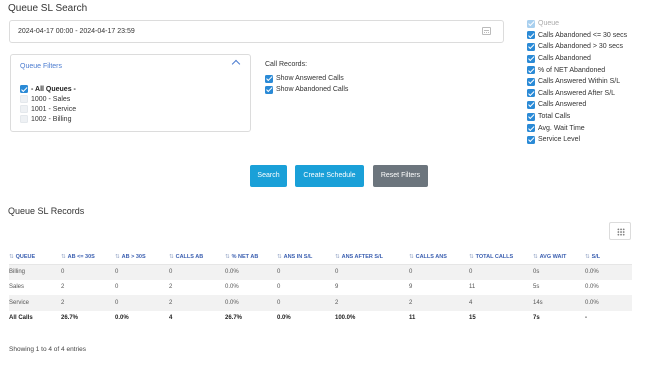 The image size is (664, 365). Describe the element at coordinates (577, 70) in the screenshot. I see `column-toggle: % of NET Abandoned` at that location.